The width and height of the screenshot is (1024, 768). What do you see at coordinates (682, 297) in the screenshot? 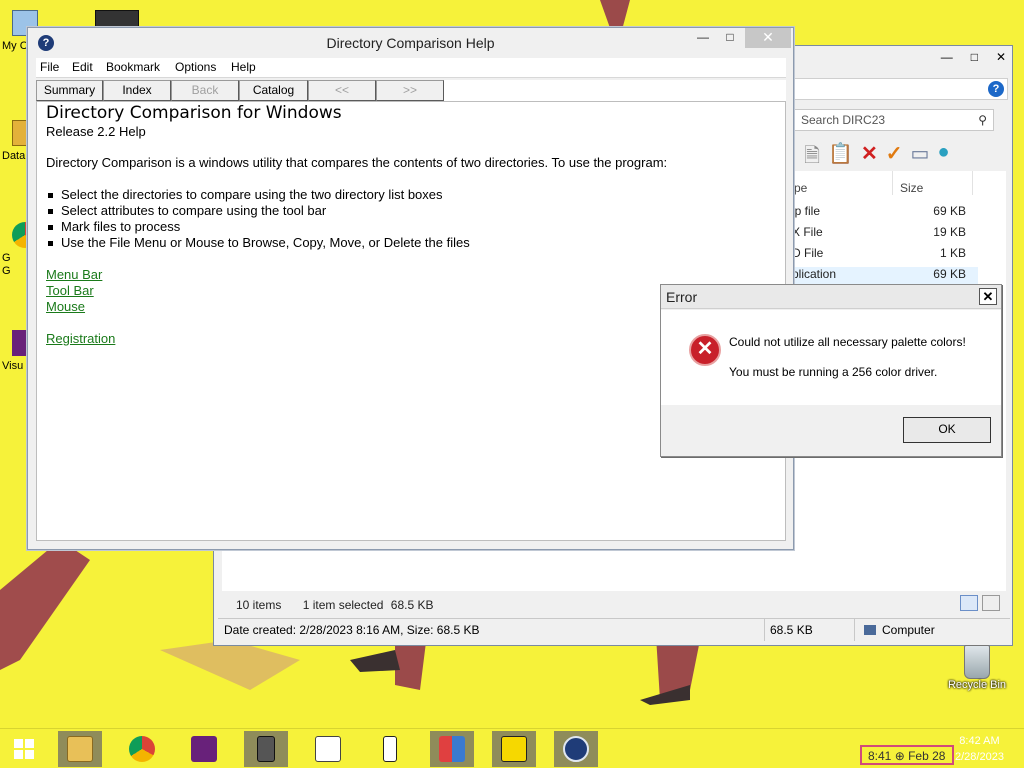
I see `dialog-title: Error` at bounding box center [682, 297].